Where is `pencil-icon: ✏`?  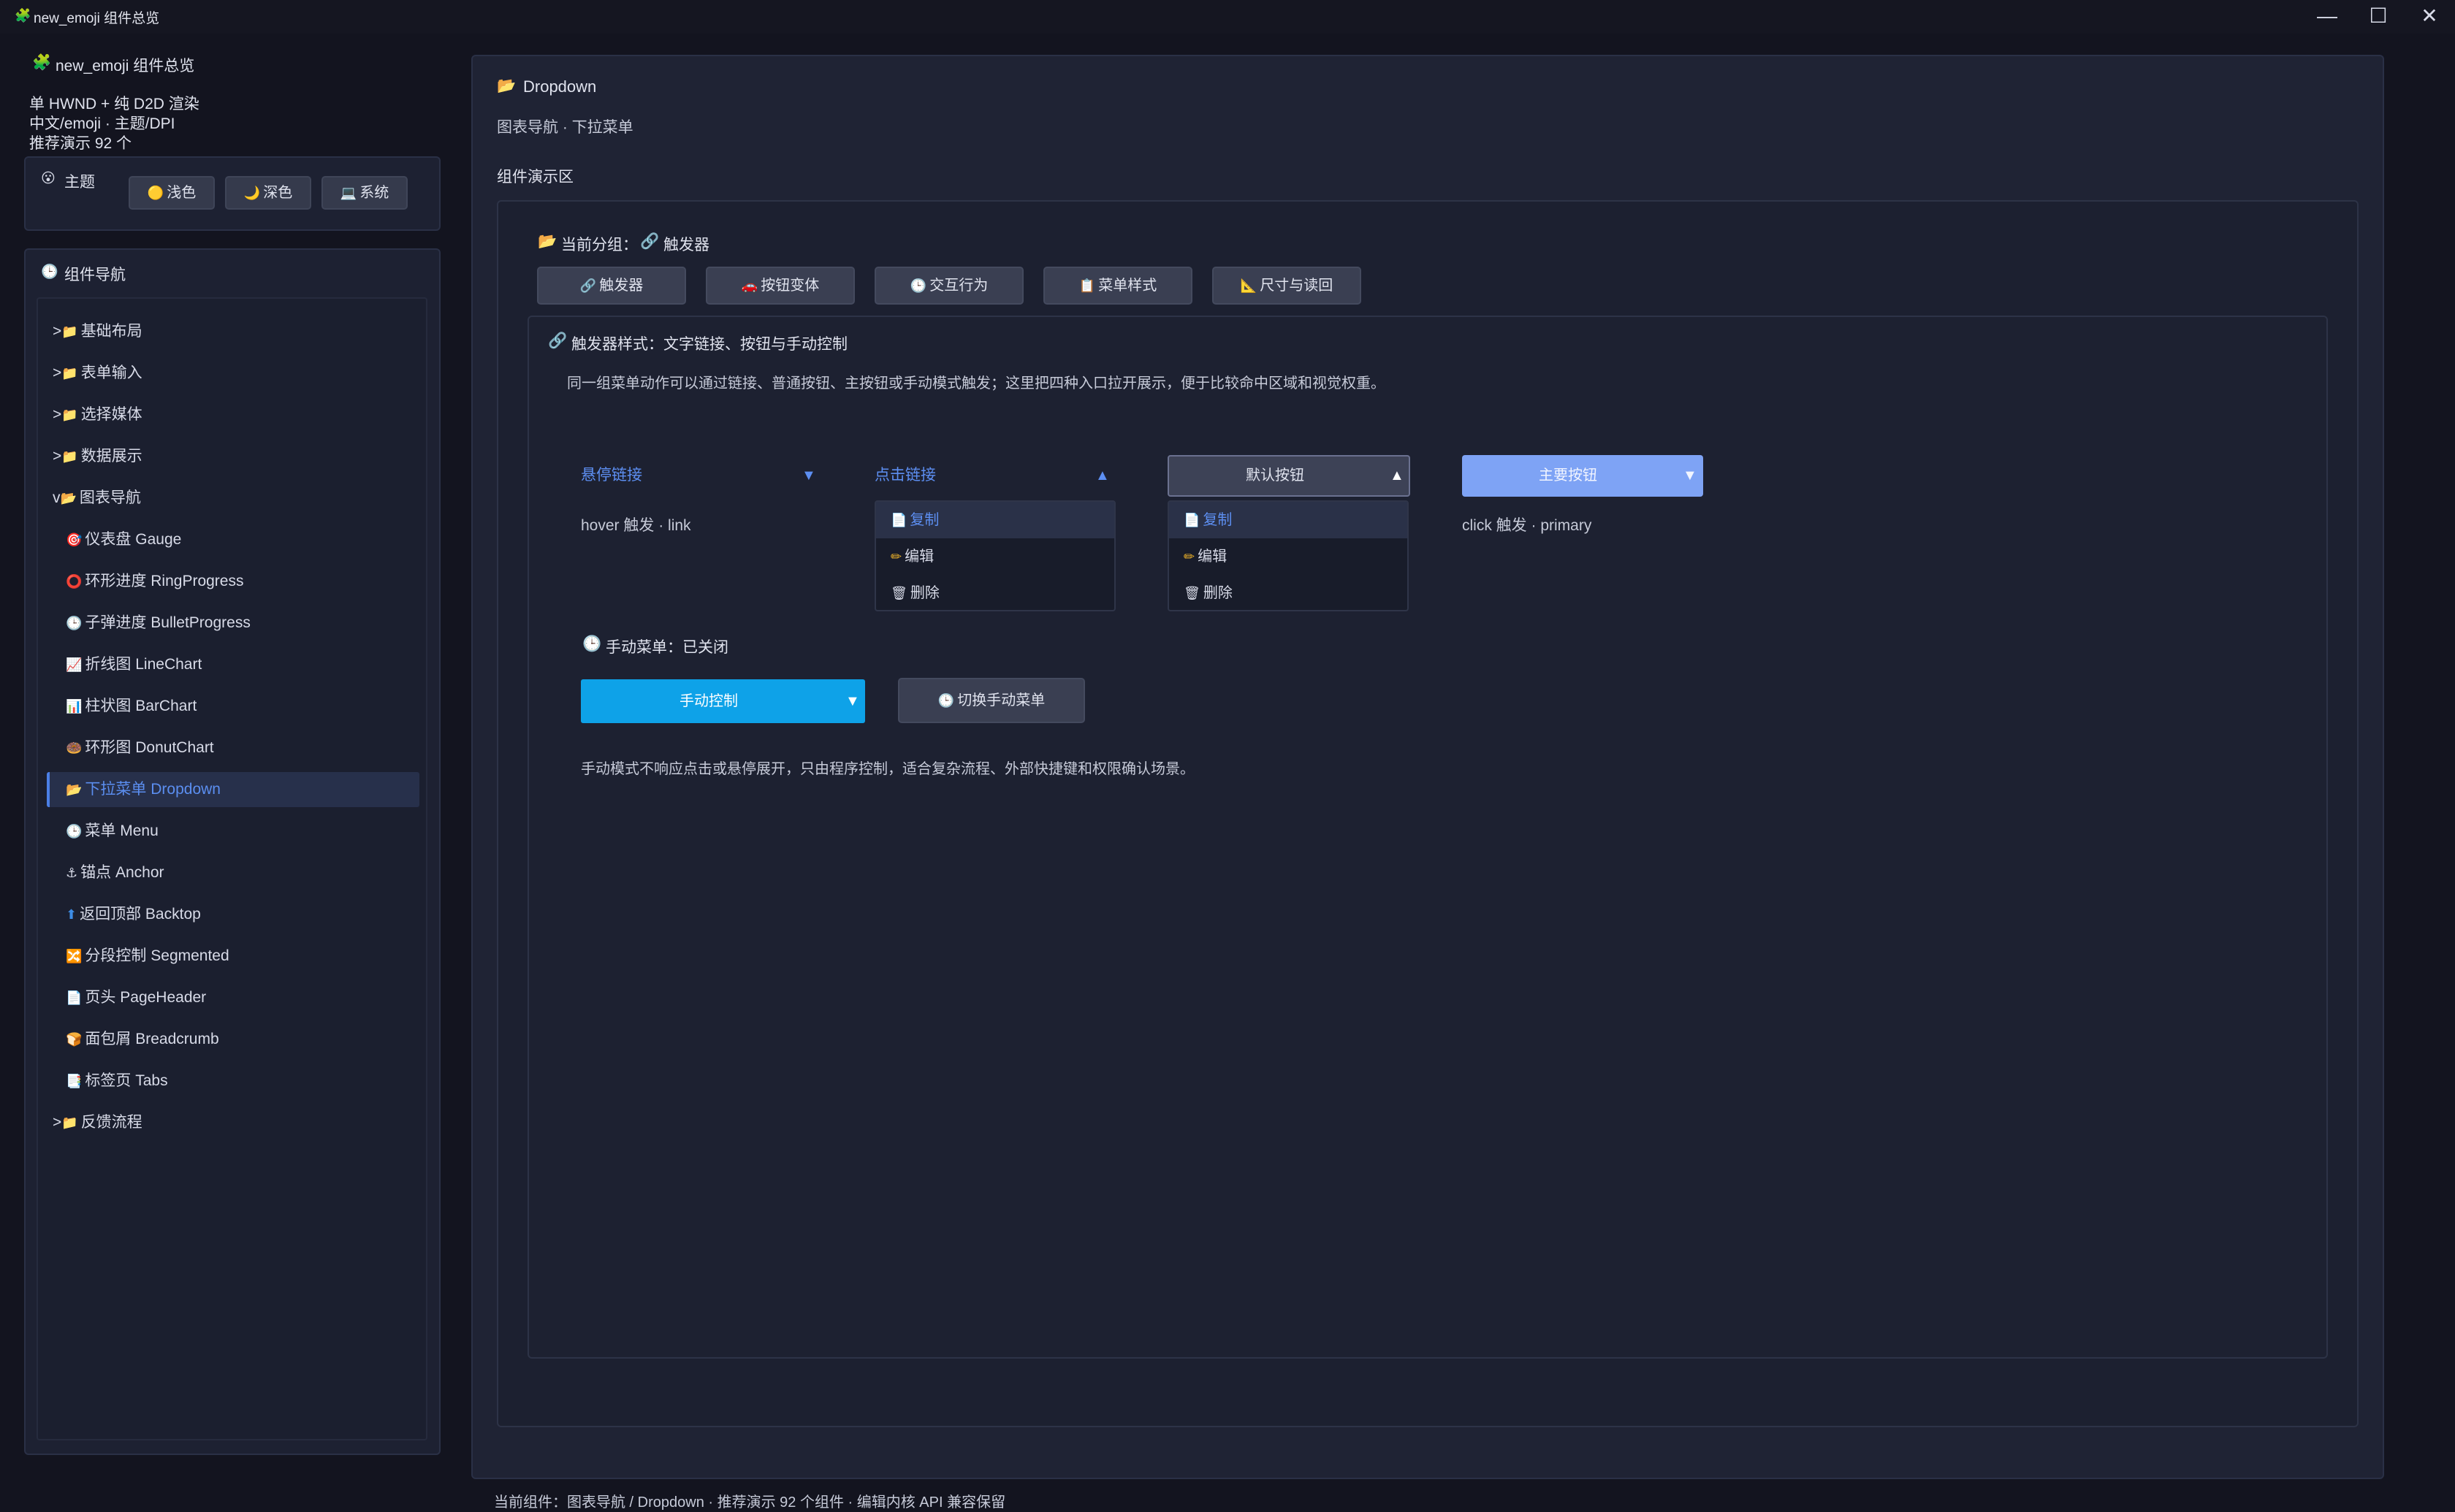 pencil-icon: ✏ is located at coordinates (1189, 556).